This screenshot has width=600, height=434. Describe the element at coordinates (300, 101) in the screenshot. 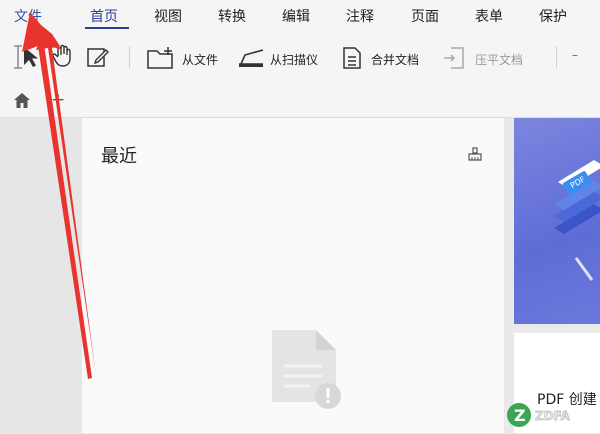

I see `document-tab-strip: +` at that location.